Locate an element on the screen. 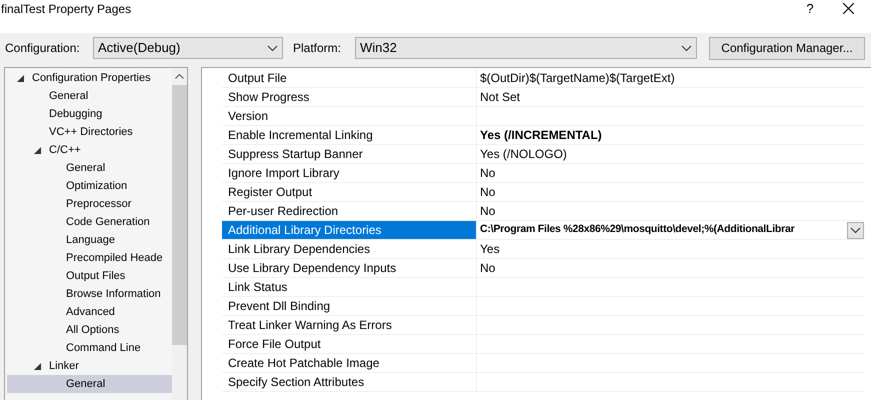 This screenshot has height=400, width=871. property-row: Link Library Dependencies Yes is located at coordinates (543, 249).